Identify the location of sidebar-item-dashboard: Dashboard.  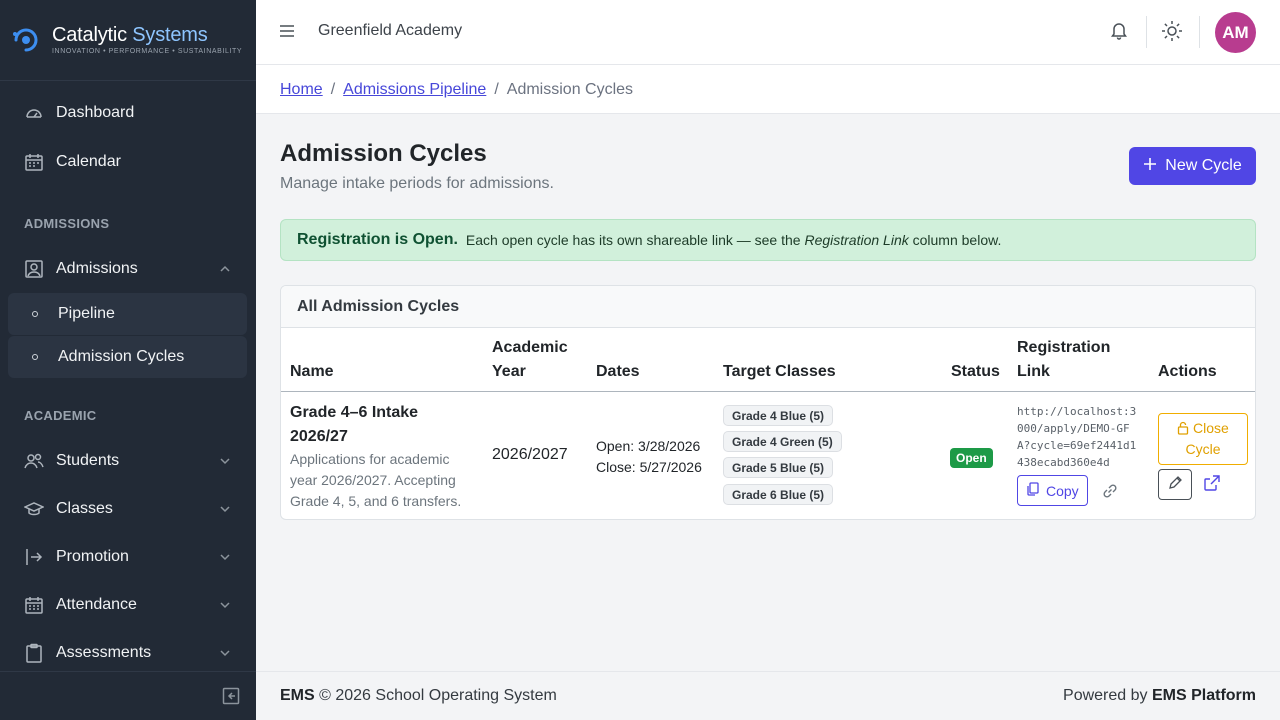
(127, 113).